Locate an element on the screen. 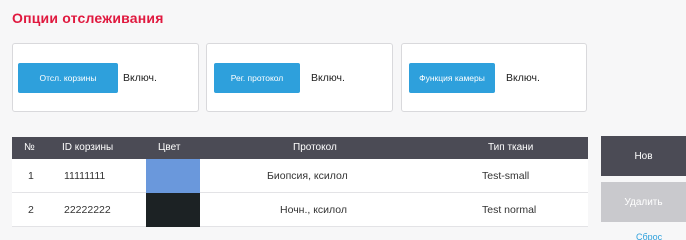 This screenshot has width=686, height=240. basket-tracking-state: Включ. is located at coordinates (140, 78).